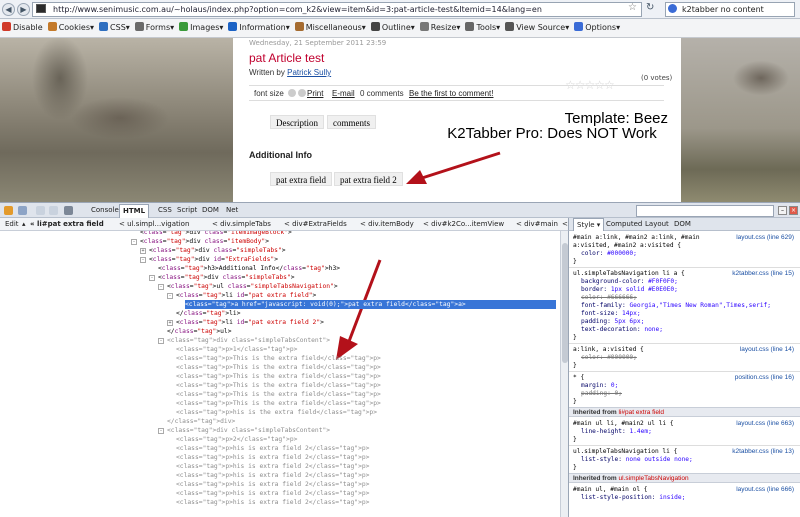  I want to click on css-property-value: #F0F0F0;, so click(663, 281).